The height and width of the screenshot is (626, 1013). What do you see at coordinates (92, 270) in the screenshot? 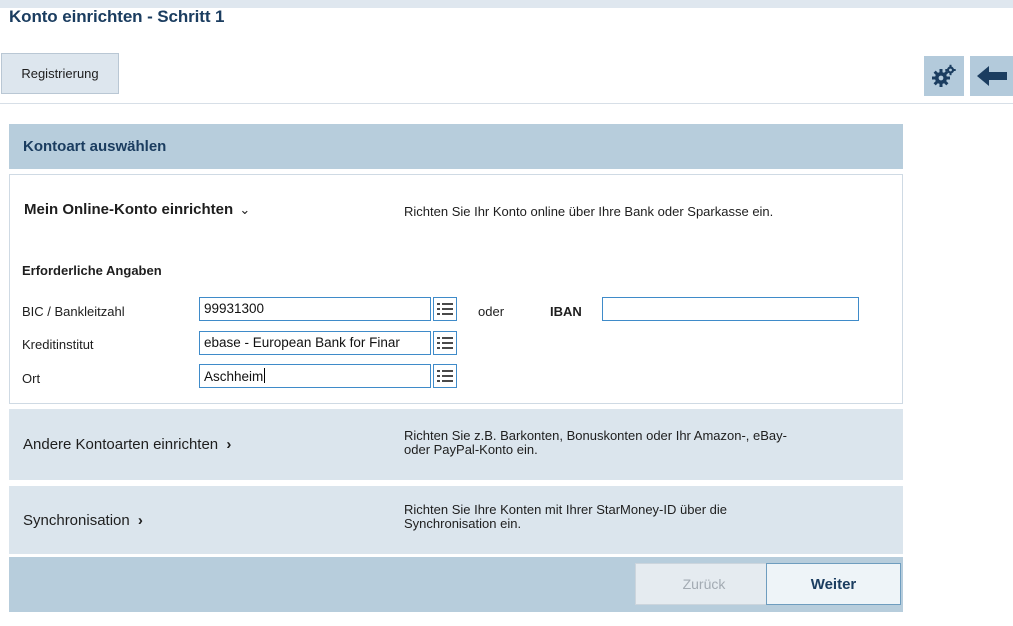
I see `required-heading: Erforderliche Angaben` at bounding box center [92, 270].